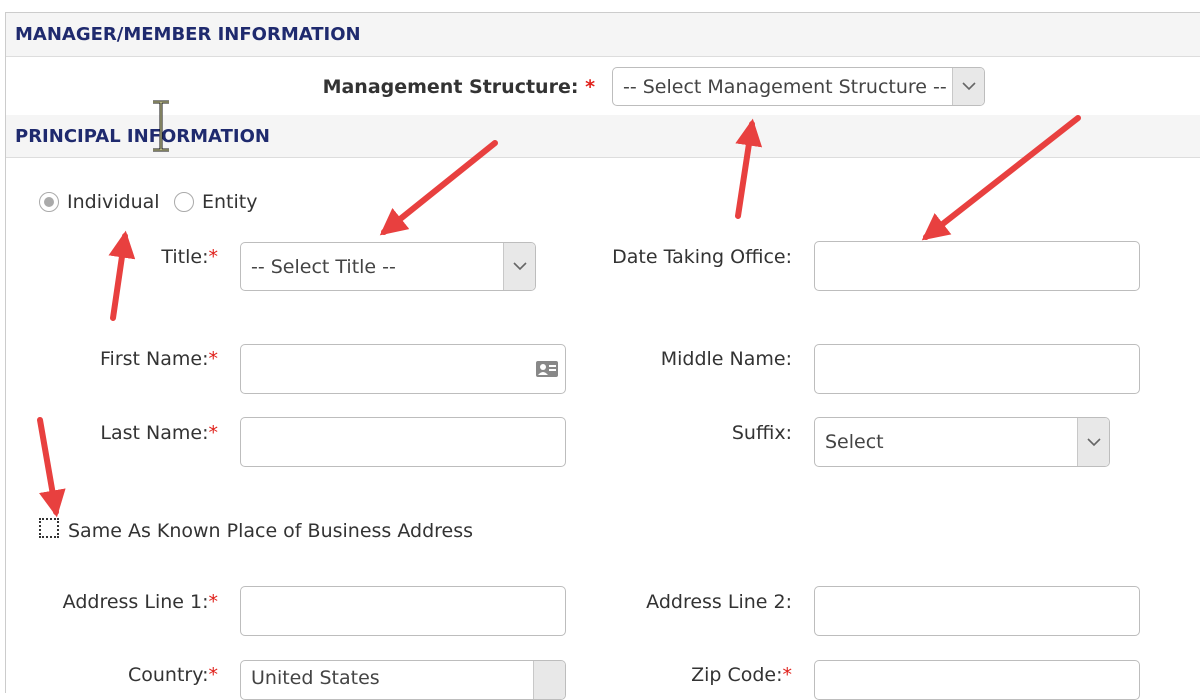 The image size is (1200, 700). I want to click on first-name-label: First Name:*, so click(159, 359).